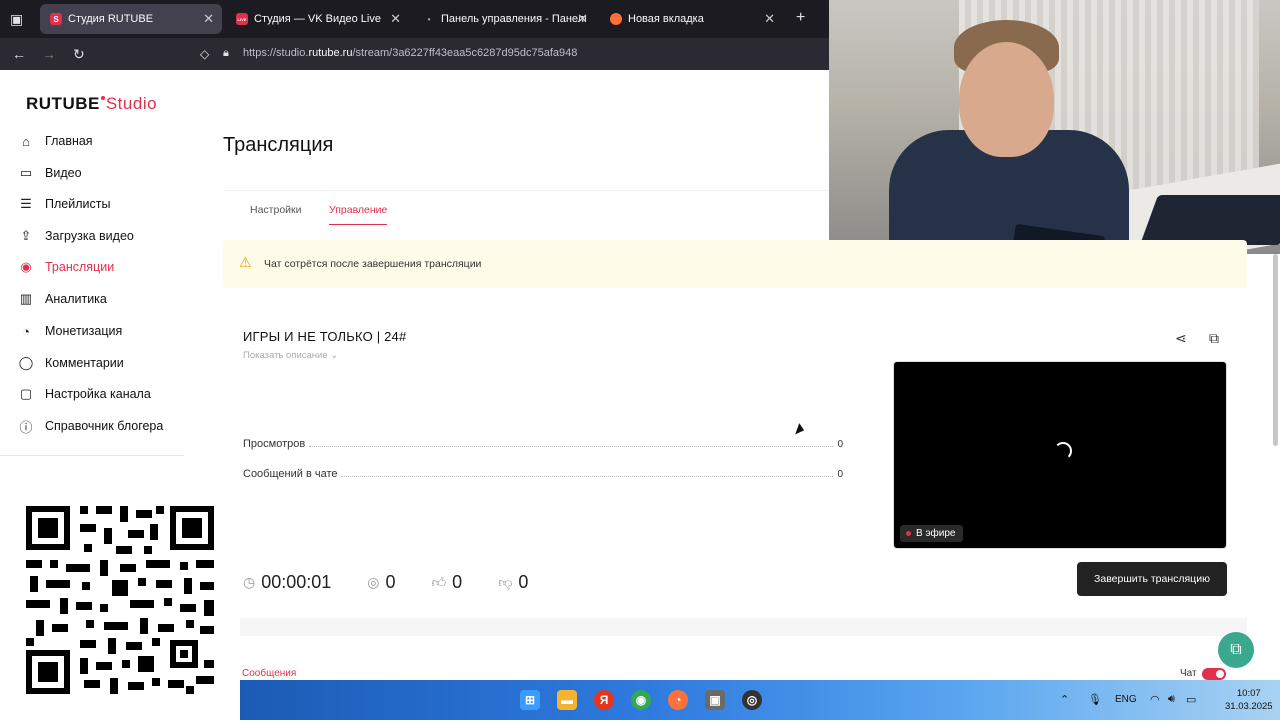 The image size is (1280, 725). I want to click on analytics-icon: ▥, so click(26, 298).